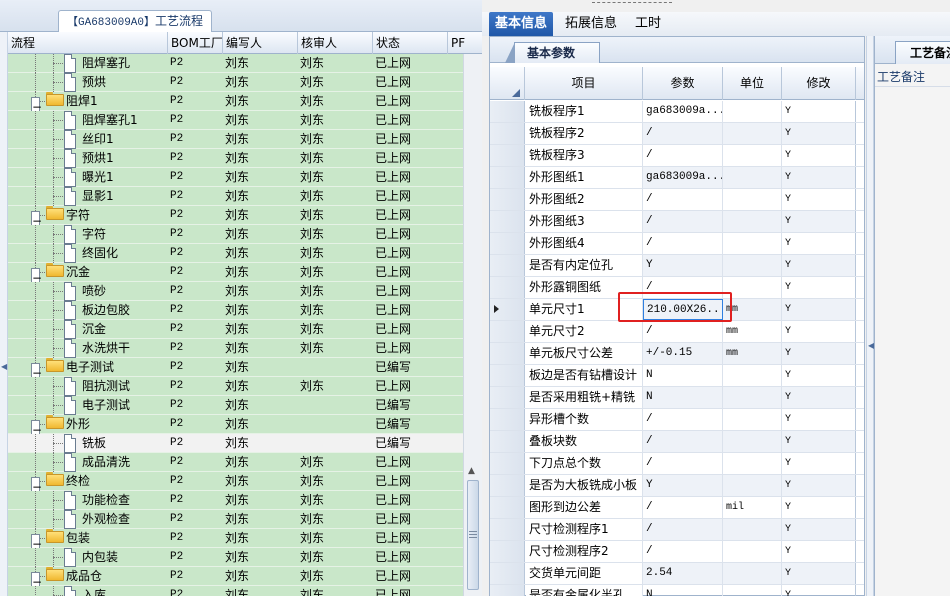 The width and height of the screenshot is (950, 596). What do you see at coordinates (677, 530) in the screenshot?
I see `param-row: 尺寸检测程序1/ Y` at bounding box center [677, 530].